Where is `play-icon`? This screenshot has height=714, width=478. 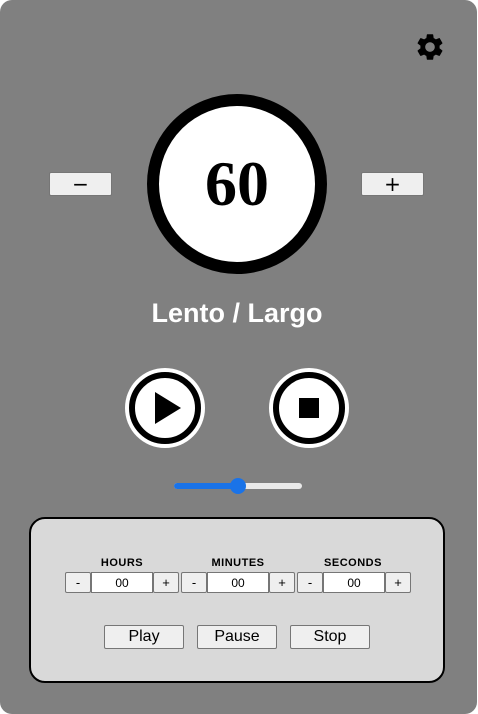
play-icon is located at coordinates (165, 408).